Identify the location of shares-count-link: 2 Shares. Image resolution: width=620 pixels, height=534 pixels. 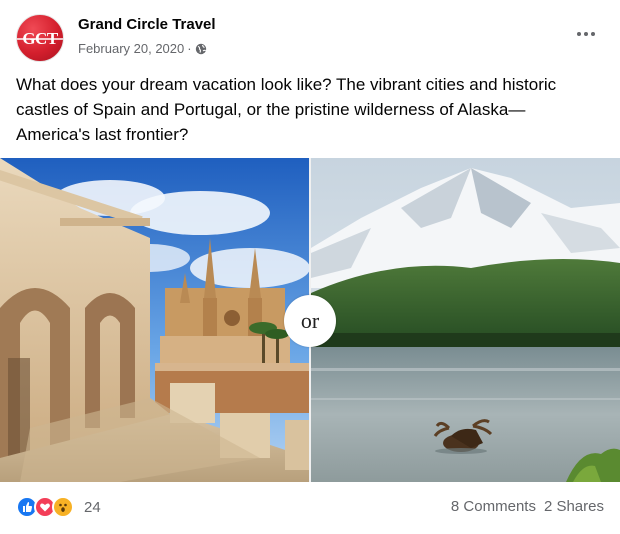
(574, 506).